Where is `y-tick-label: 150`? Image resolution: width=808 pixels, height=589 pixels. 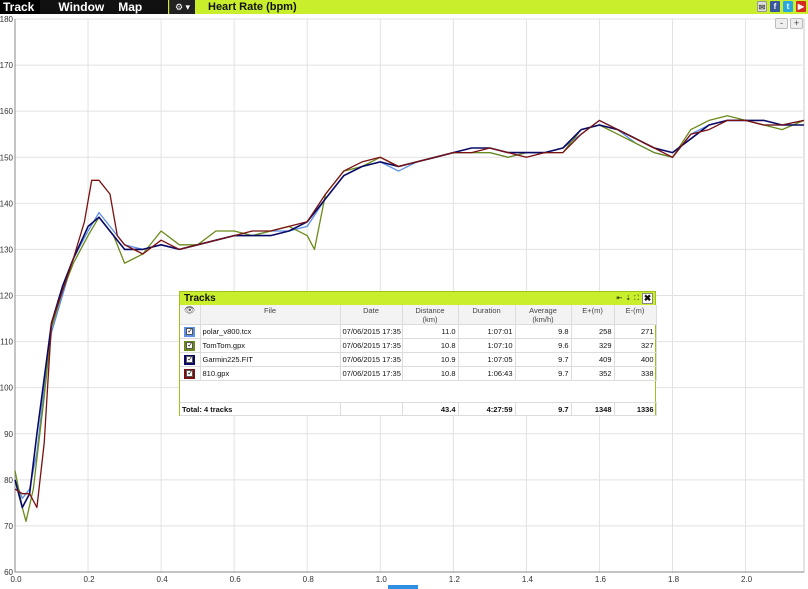 y-tick-label: 150 is located at coordinates (7, 157).